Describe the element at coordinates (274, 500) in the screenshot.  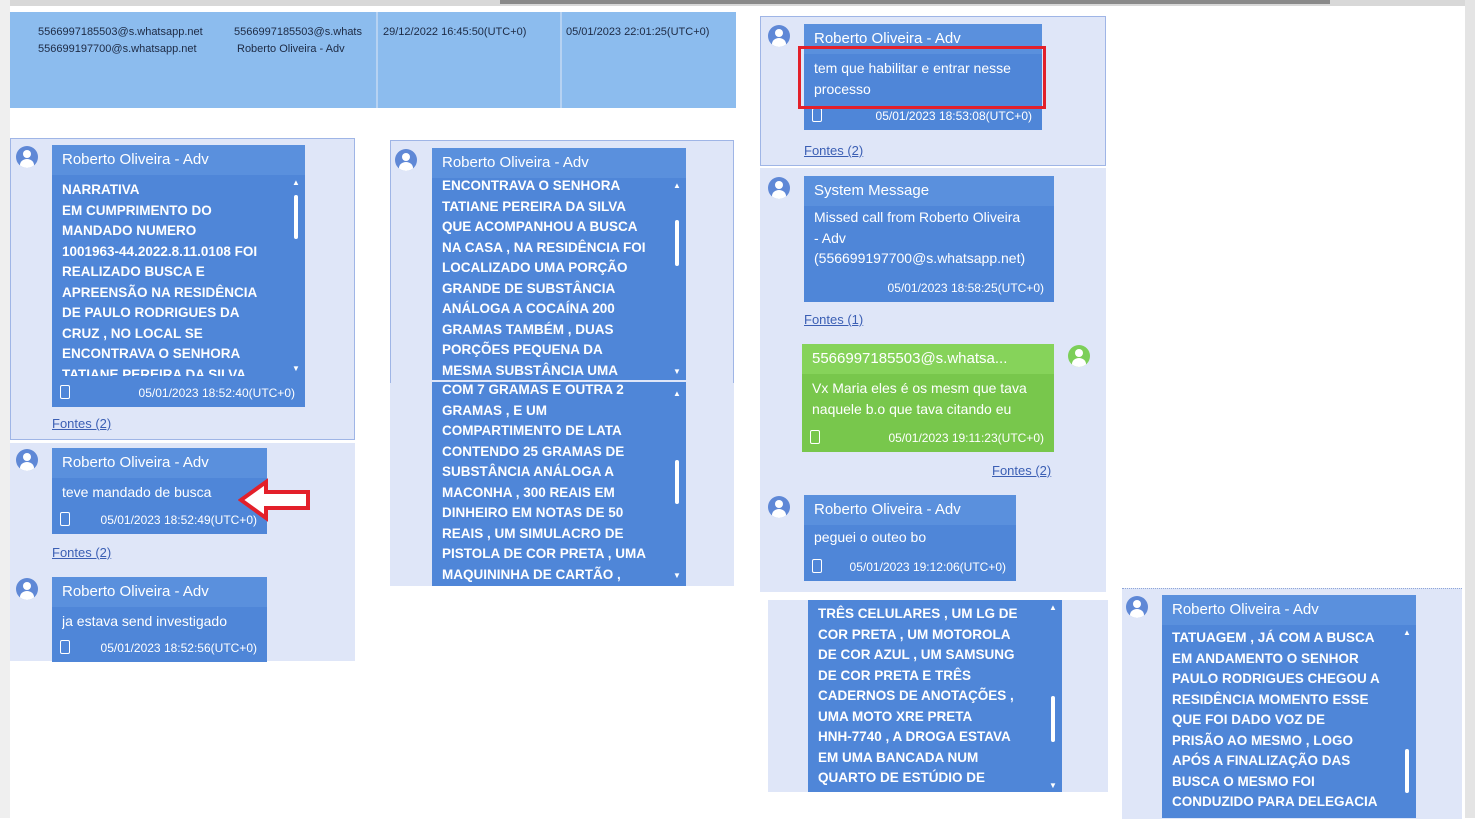
I see `red-arrow-annotation-icon` at that location.